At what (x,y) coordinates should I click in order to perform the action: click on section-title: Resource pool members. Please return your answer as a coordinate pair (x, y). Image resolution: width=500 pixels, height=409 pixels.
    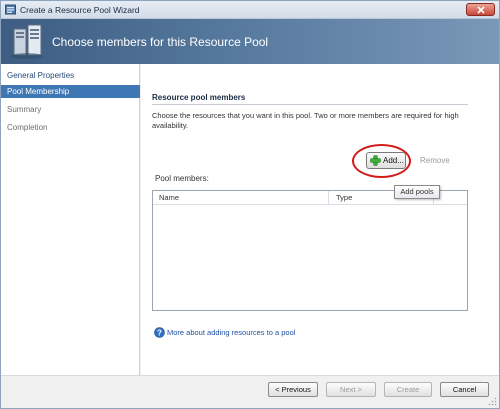
    Looking at the image, I should click on (199, 97).